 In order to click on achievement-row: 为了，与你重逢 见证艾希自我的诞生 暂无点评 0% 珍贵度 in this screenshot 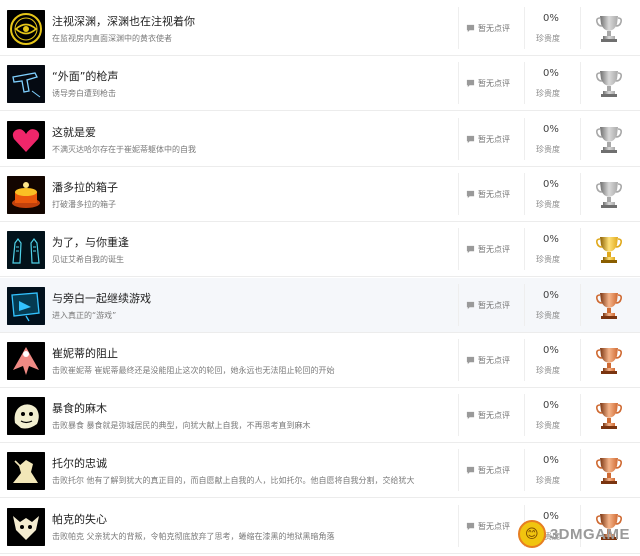, I will do `click(320, 250)`.